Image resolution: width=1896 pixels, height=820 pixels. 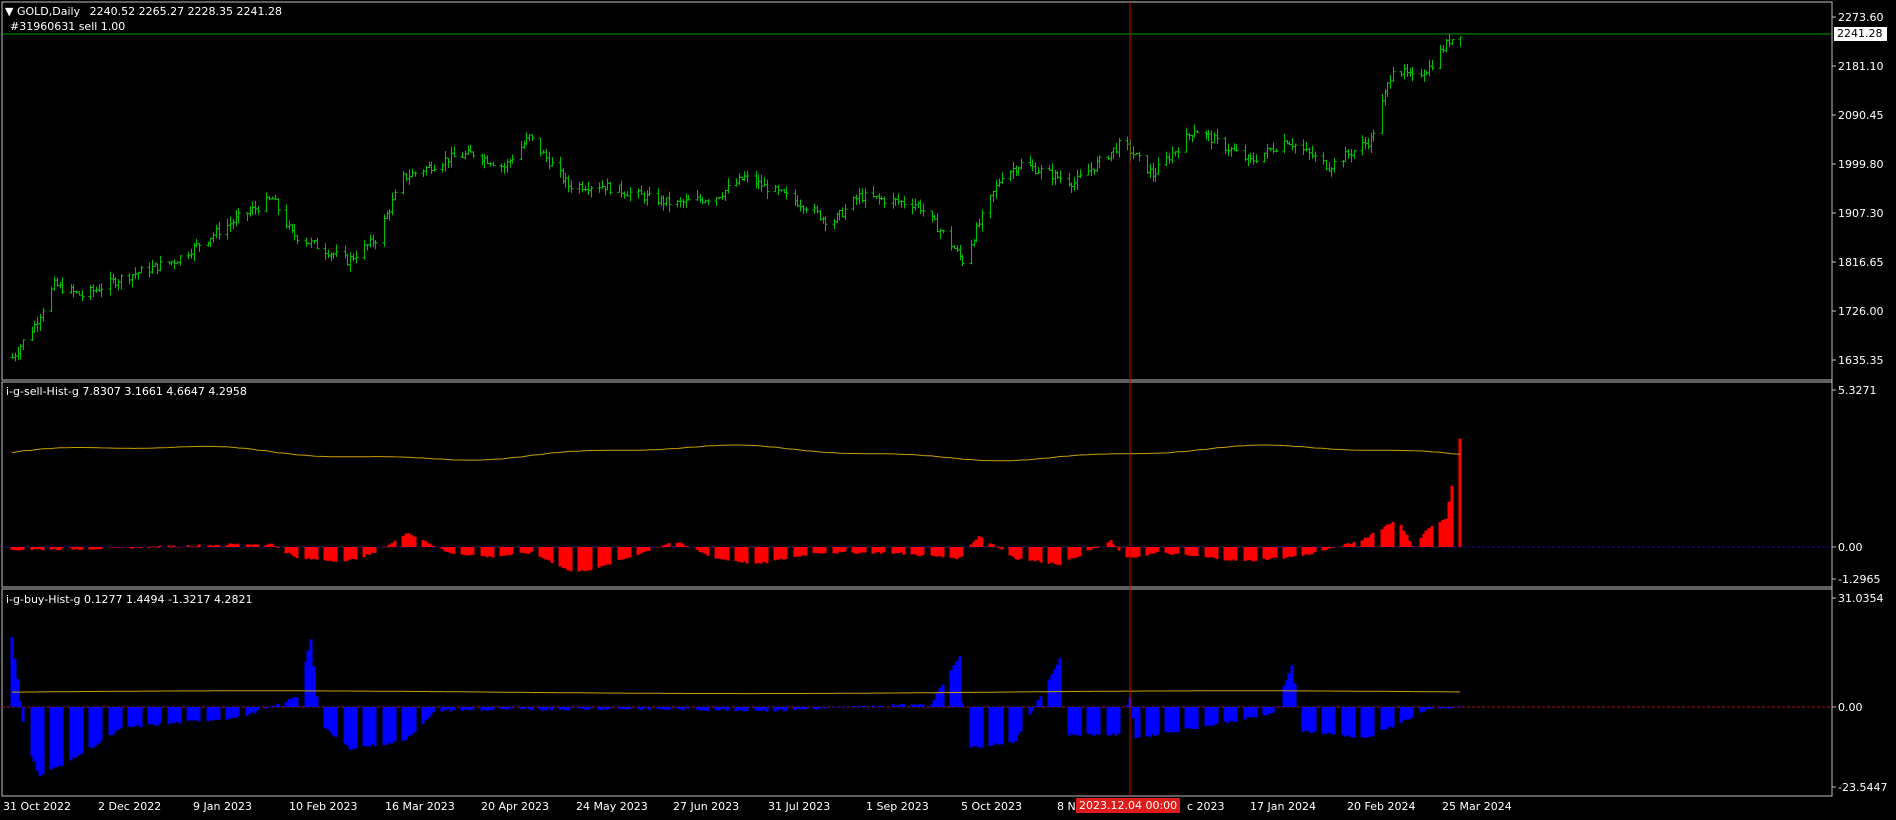 What do you see at coordinates (9, 11) in the screenshot?
I see `collapse-triangle-icon: ▼` at bounding box center [9, 11].